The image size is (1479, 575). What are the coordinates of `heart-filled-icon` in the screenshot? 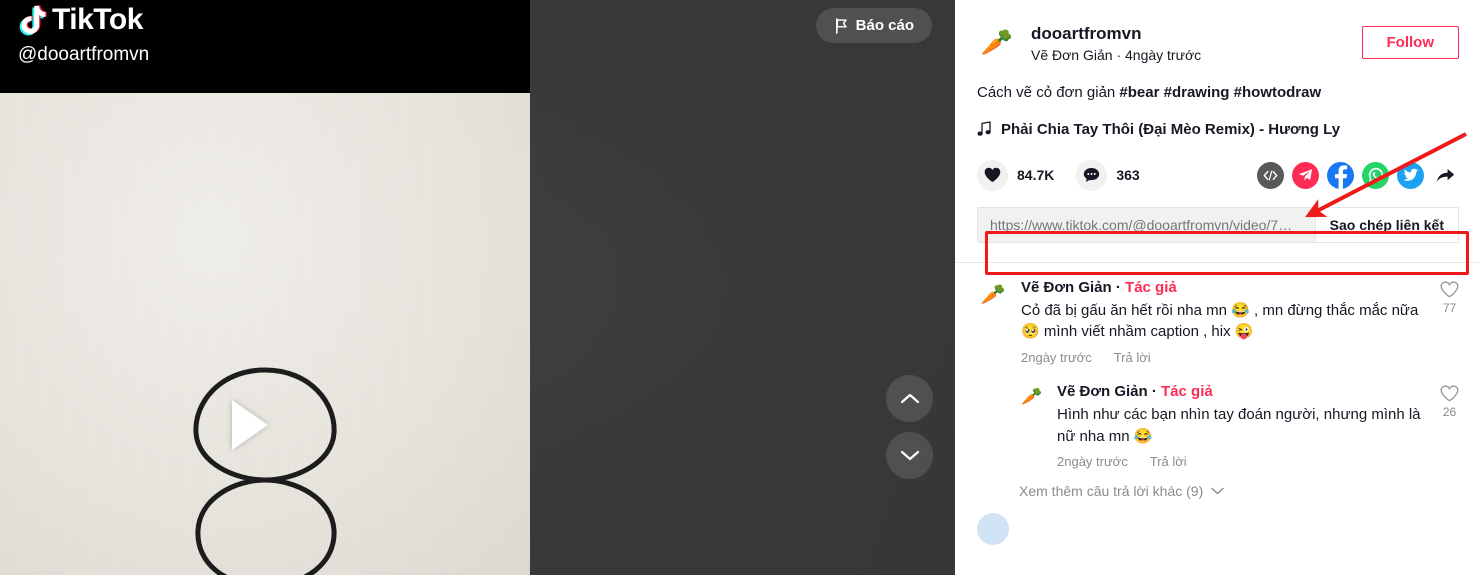 It's located at (992, 175).